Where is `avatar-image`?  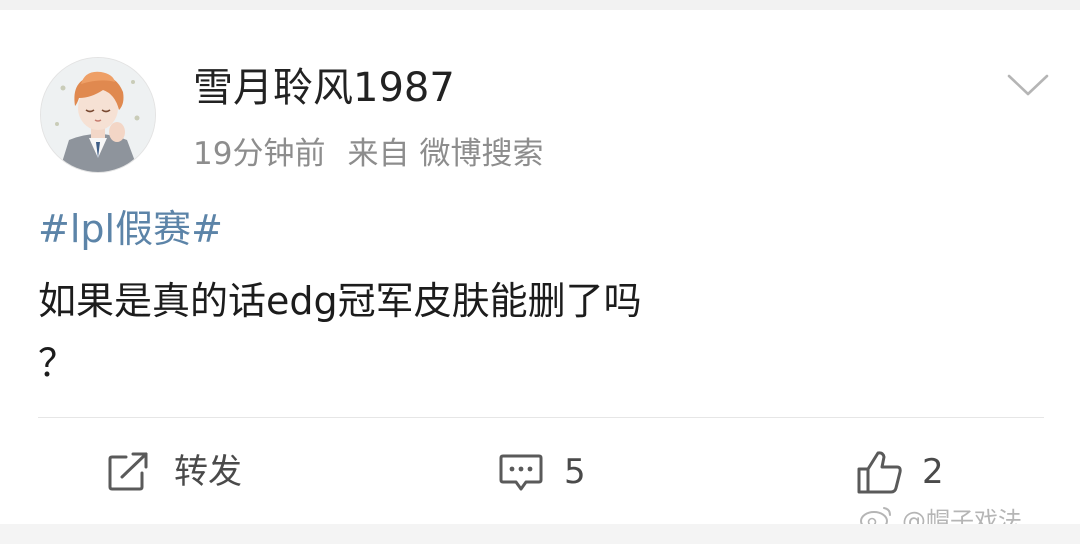 avatar-image is located at coordinates (98, 115).